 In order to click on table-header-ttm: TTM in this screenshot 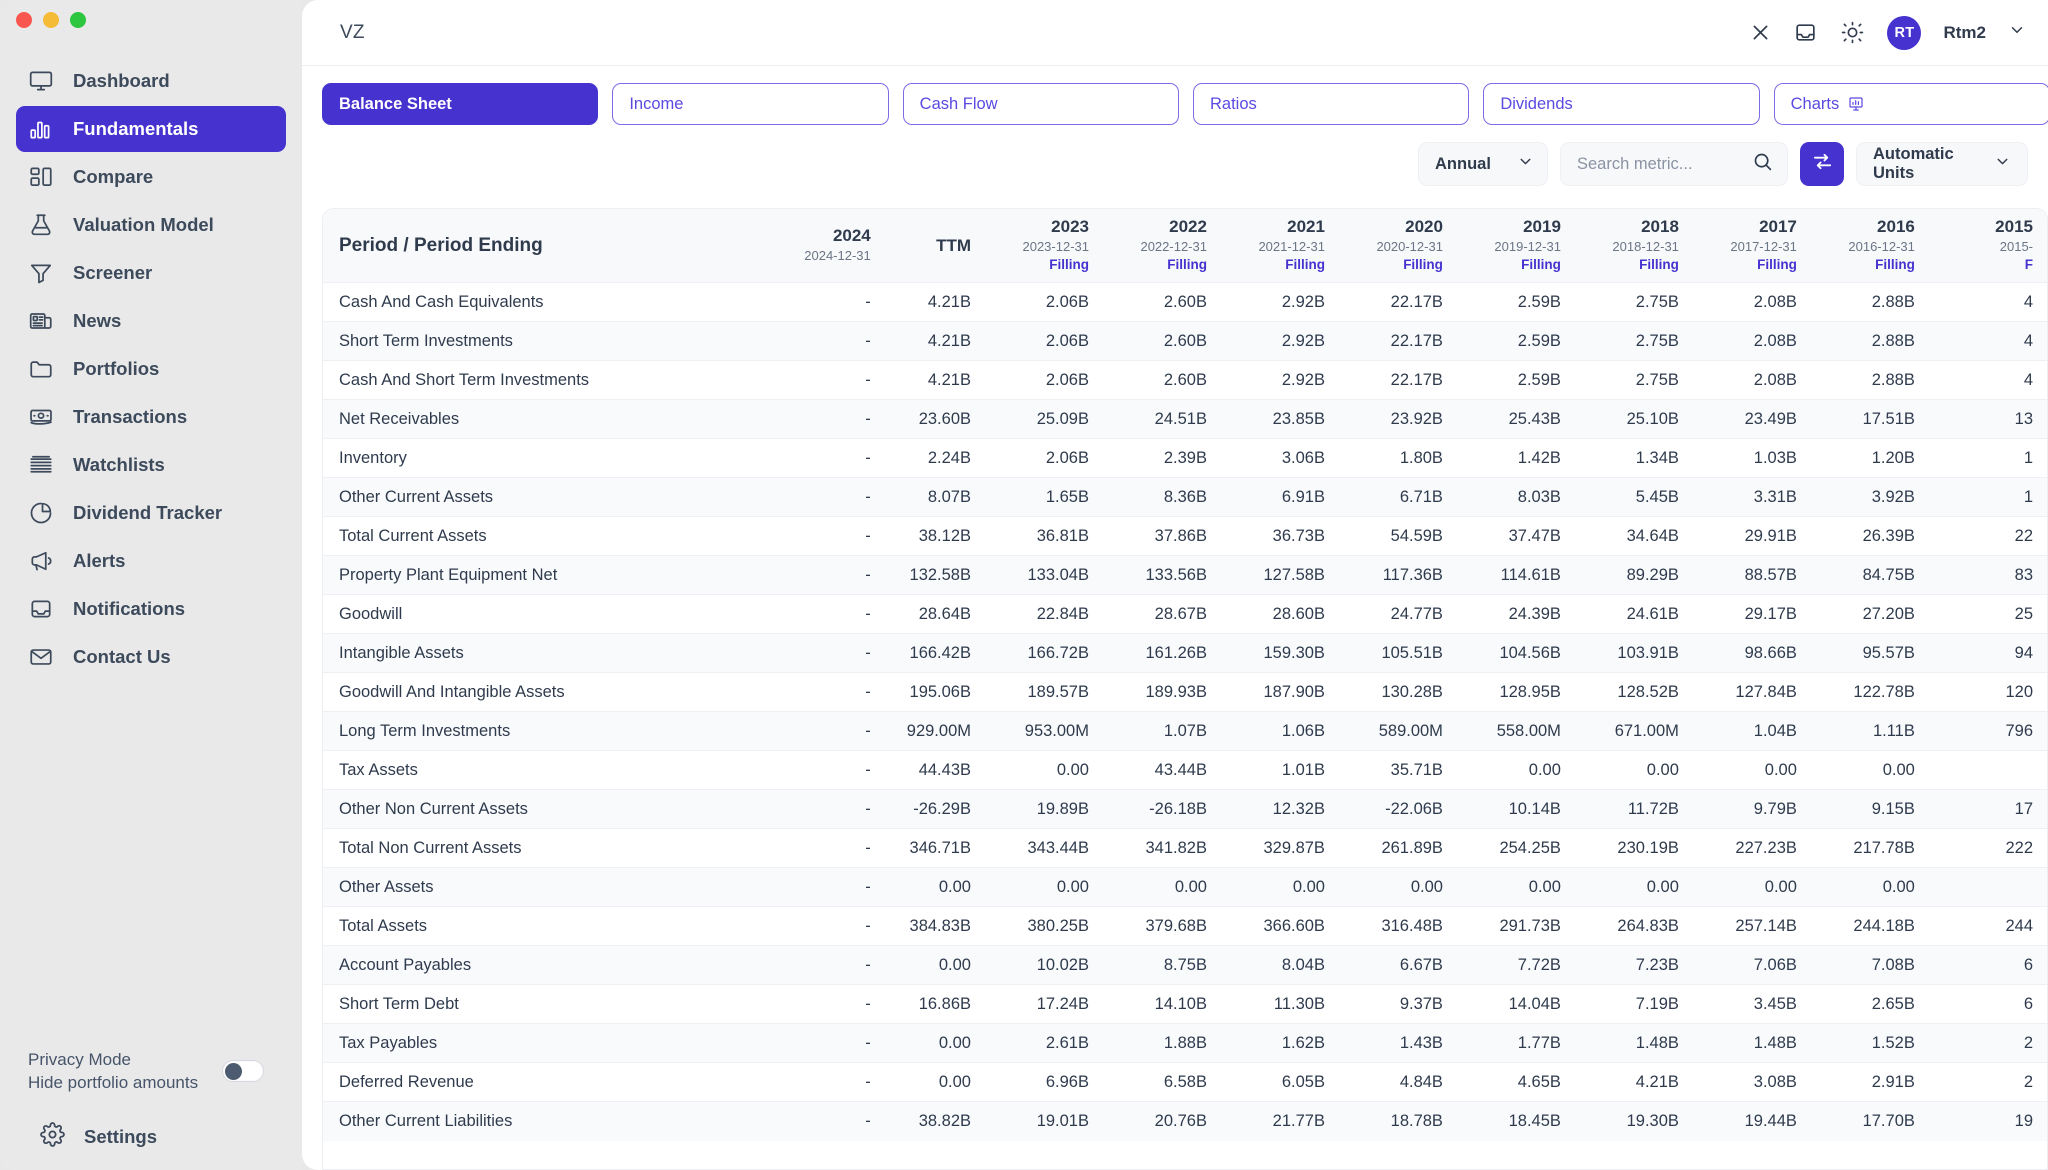, I will do `click(934, 246)`.